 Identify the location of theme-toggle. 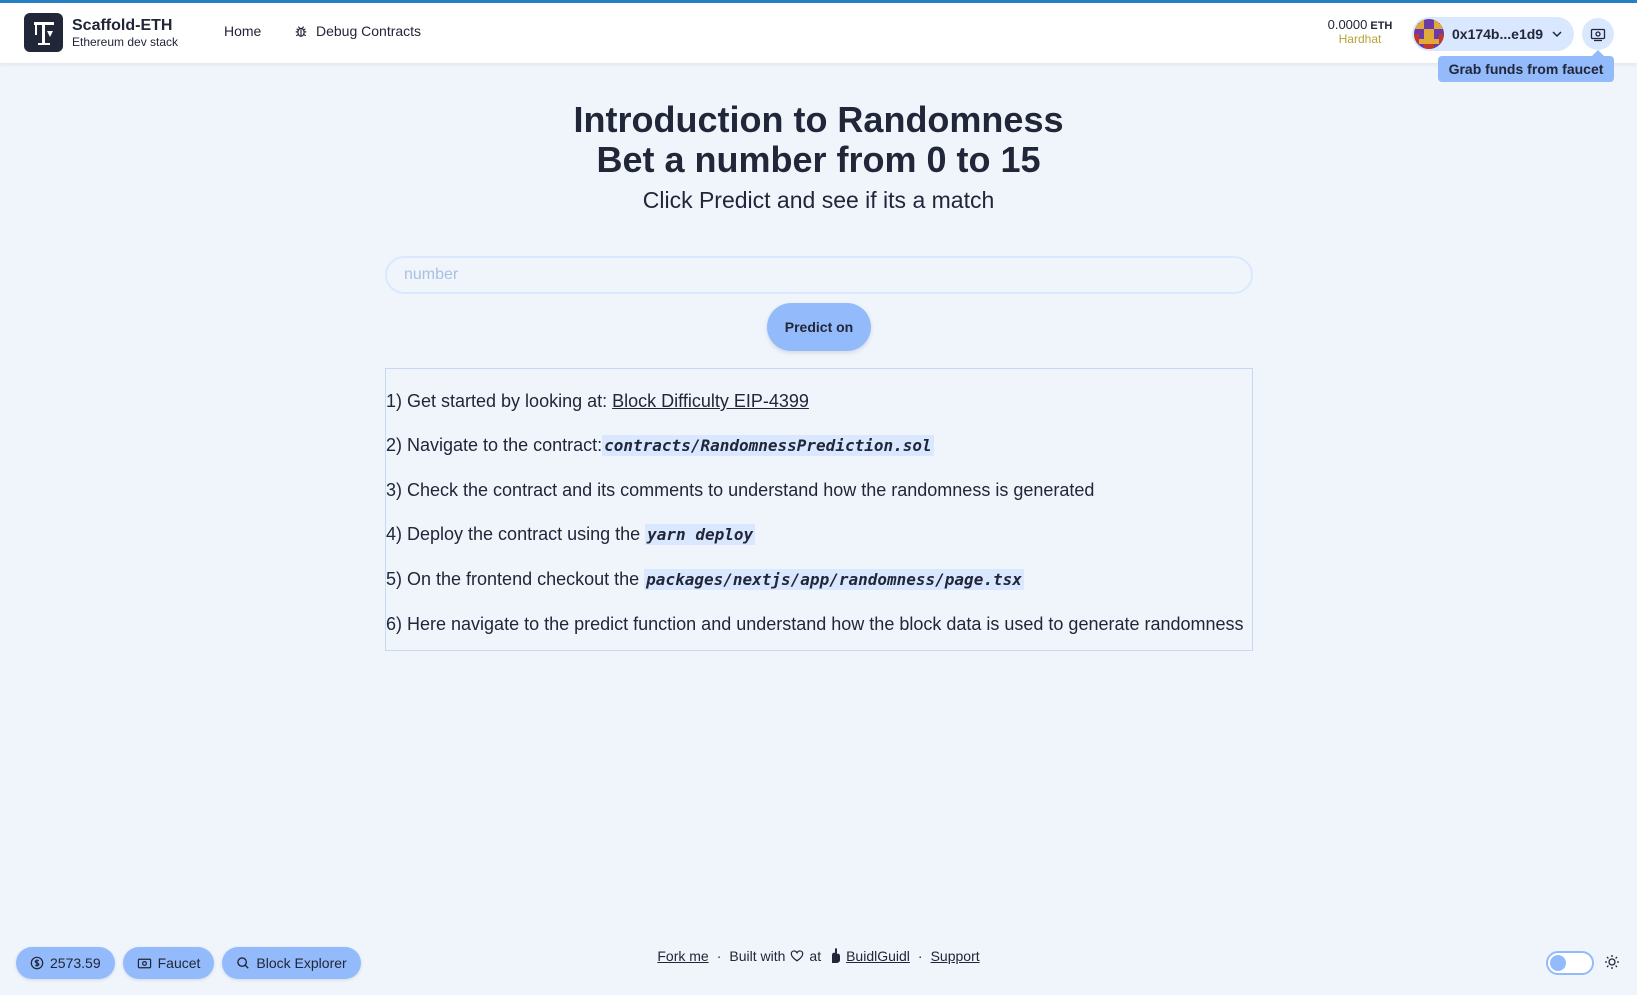
(1570, 963).